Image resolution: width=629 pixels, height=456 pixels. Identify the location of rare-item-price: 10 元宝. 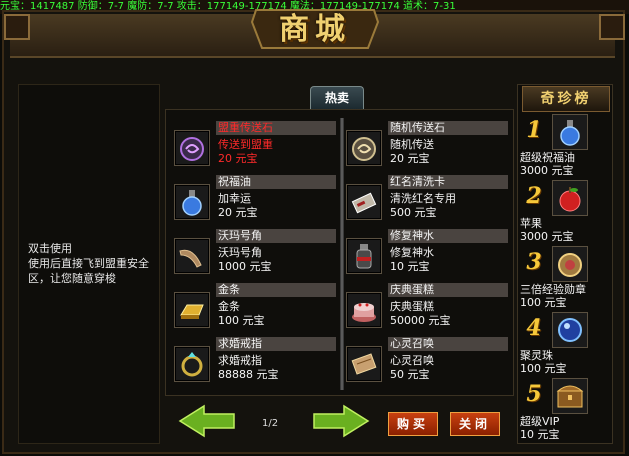
(540, 434).